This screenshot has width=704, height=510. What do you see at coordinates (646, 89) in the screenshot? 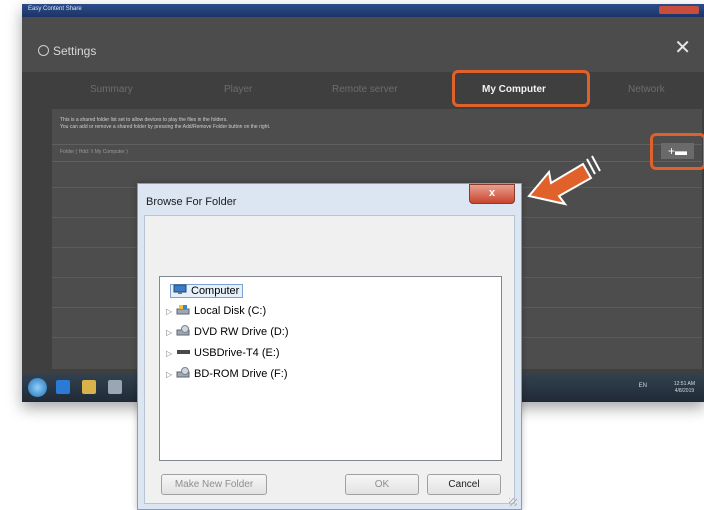
I see `tab-network: Network` at bounding box center [646, 89].